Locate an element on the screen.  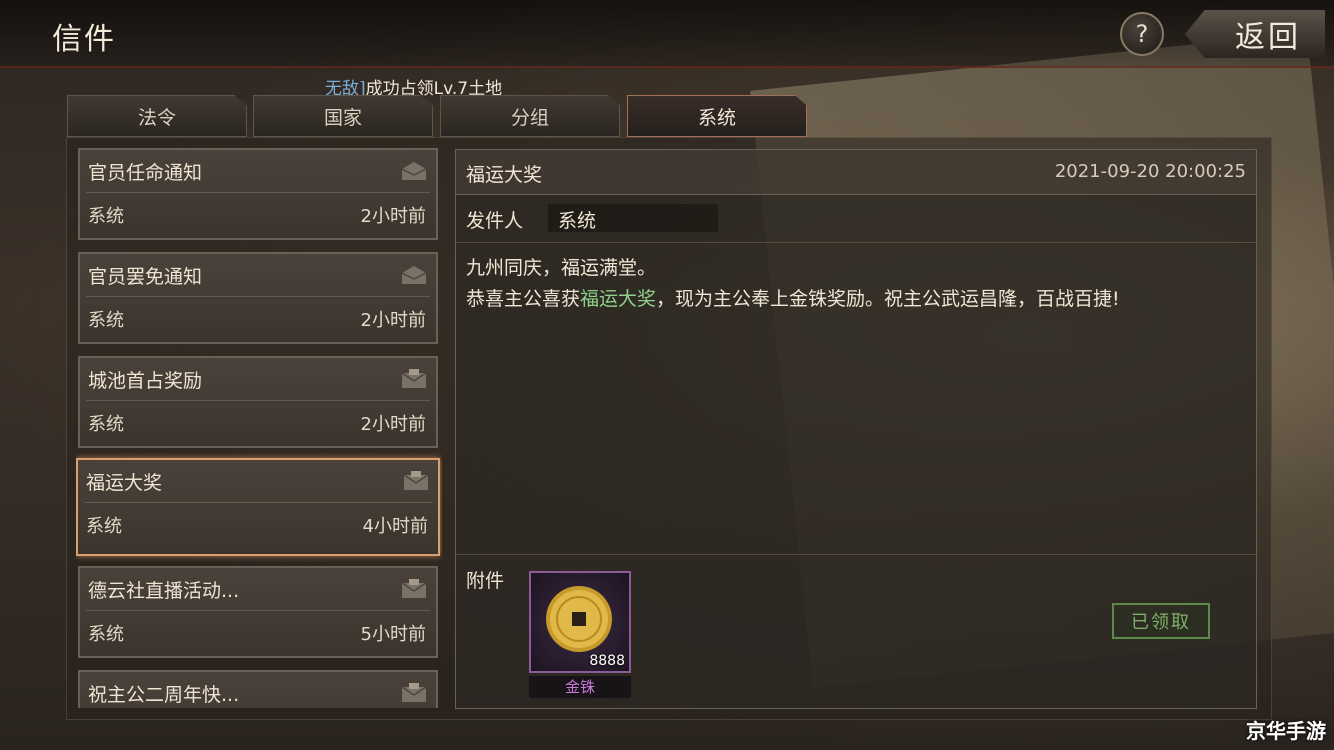
attachment-divider is located at coordinates (856, 554).